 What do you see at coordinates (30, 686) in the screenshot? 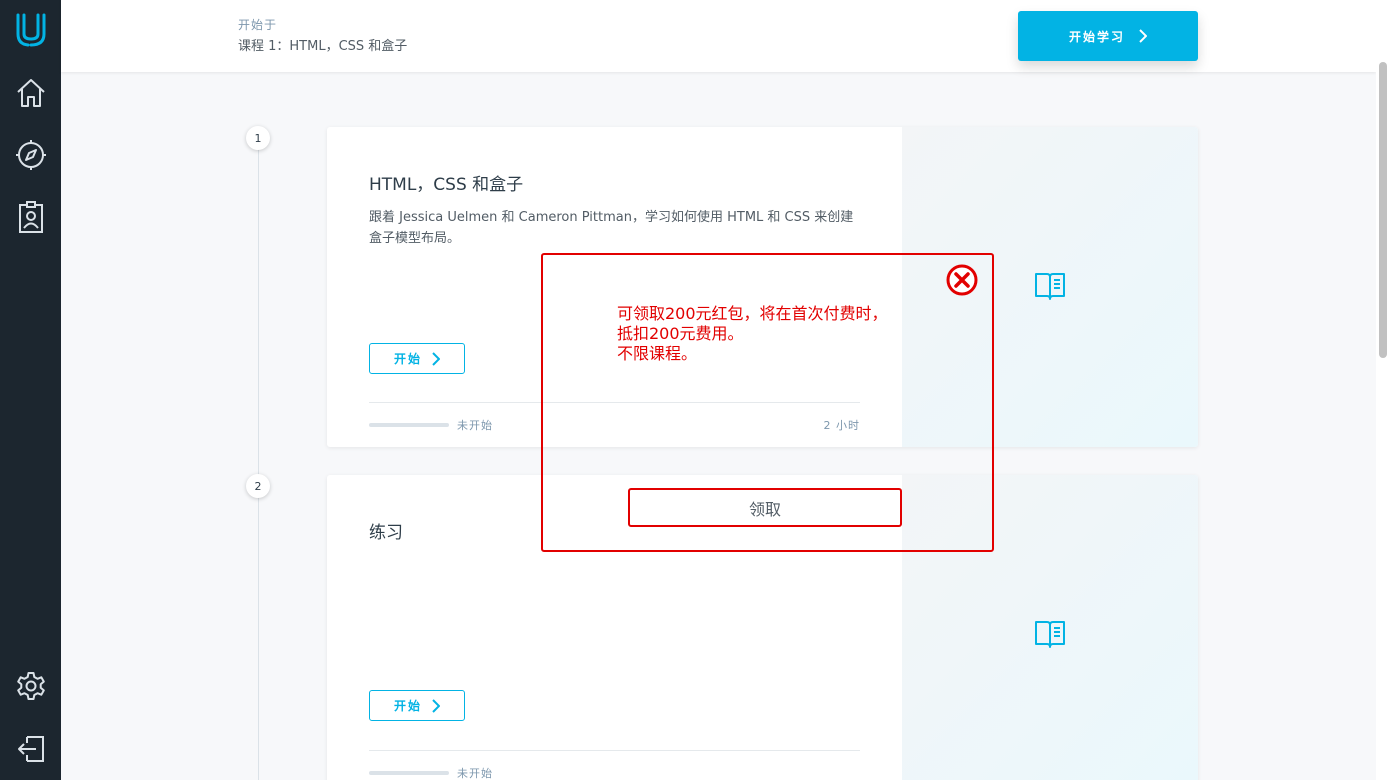
I see `gear-icon` at bounding box center [30, 686].